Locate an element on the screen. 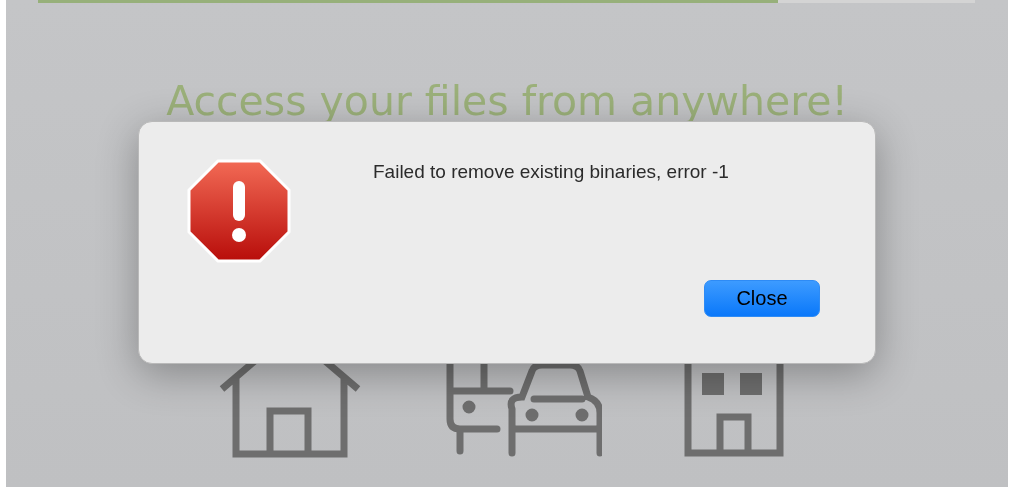 Image resolution: width=1014 pixels, height=487 pixels. error-message: Failed to remove existing binaries, error -1 is located at coordinates (551, 172).